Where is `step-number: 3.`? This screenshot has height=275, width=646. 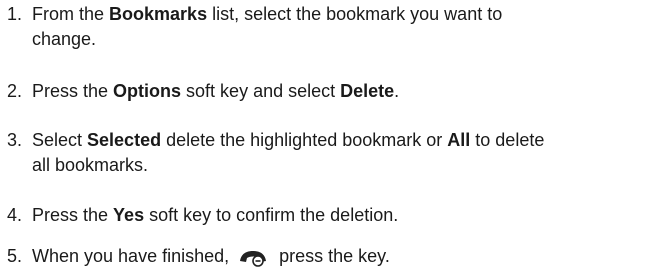
step-number: 3. is located at coordinates (15, 140).